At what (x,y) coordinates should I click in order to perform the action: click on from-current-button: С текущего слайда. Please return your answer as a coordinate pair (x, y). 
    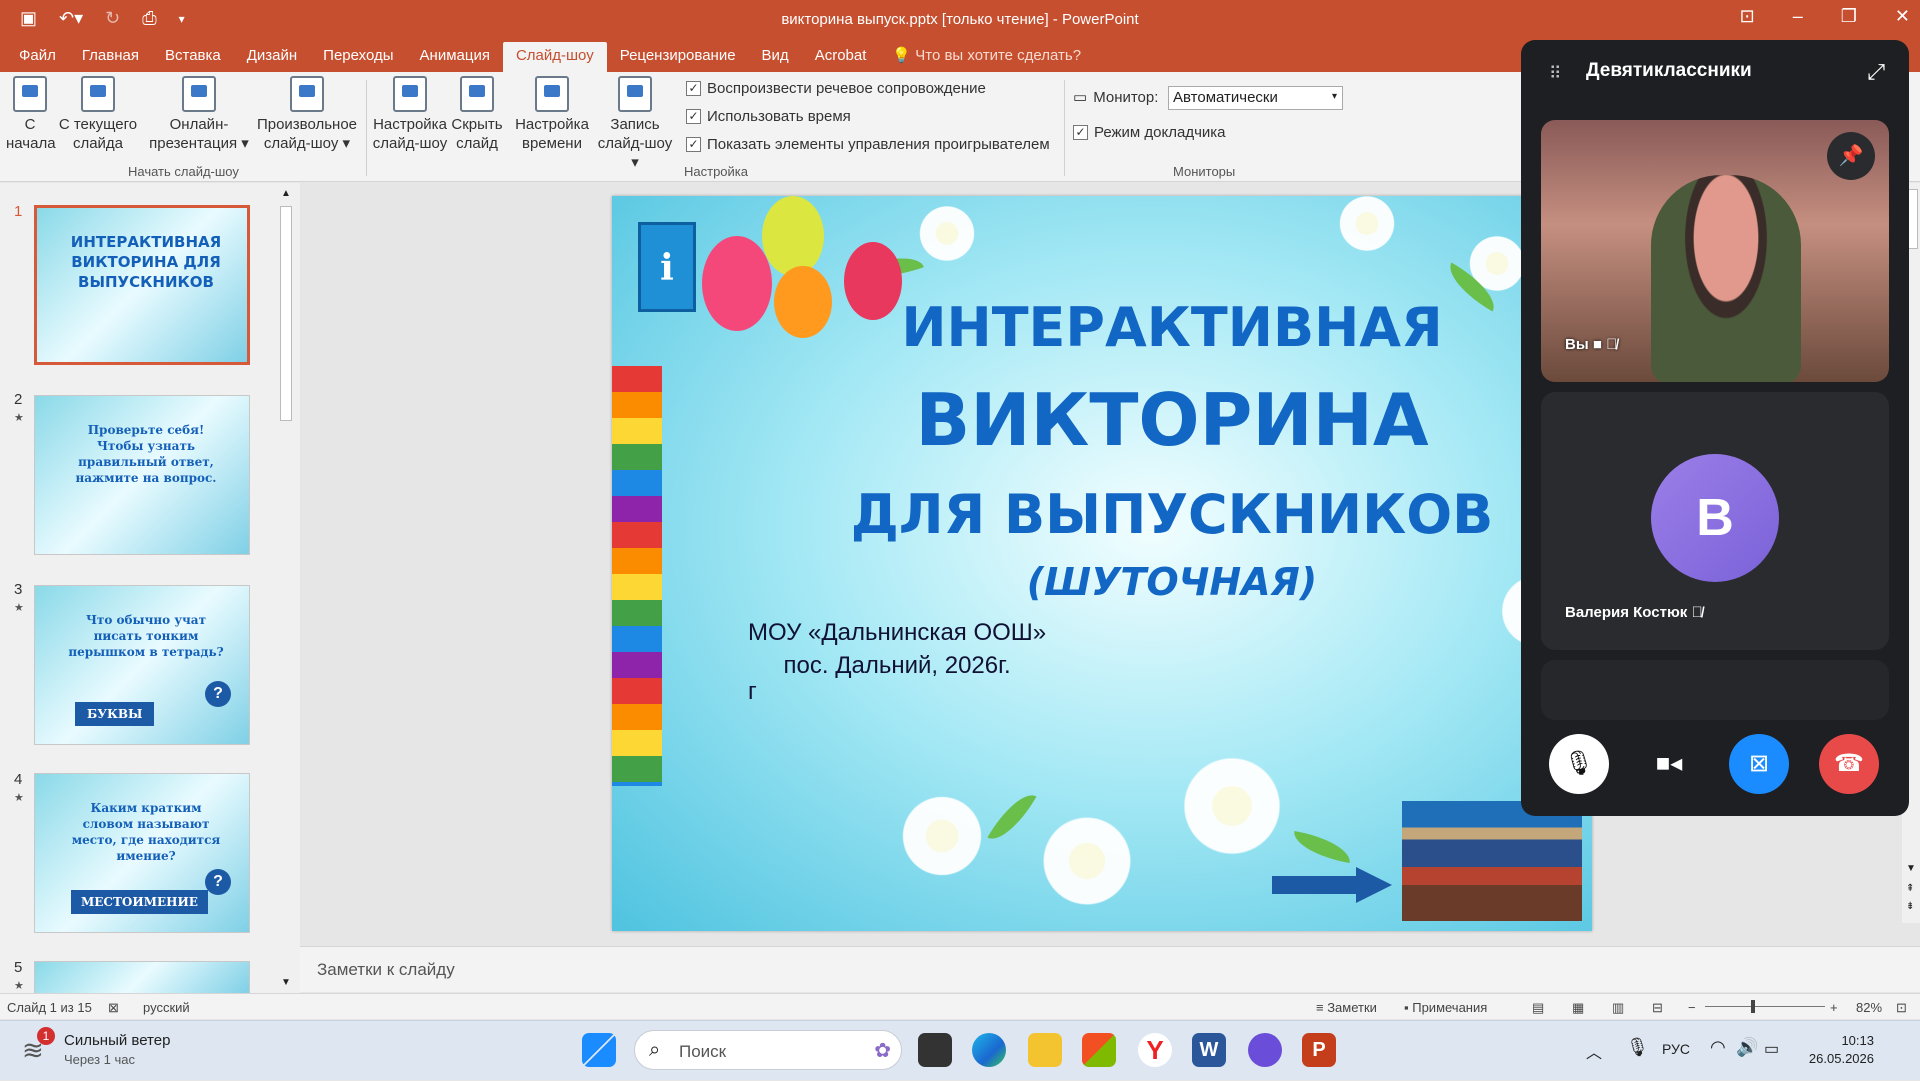
    Looking at the image, I should click on (98, 114).